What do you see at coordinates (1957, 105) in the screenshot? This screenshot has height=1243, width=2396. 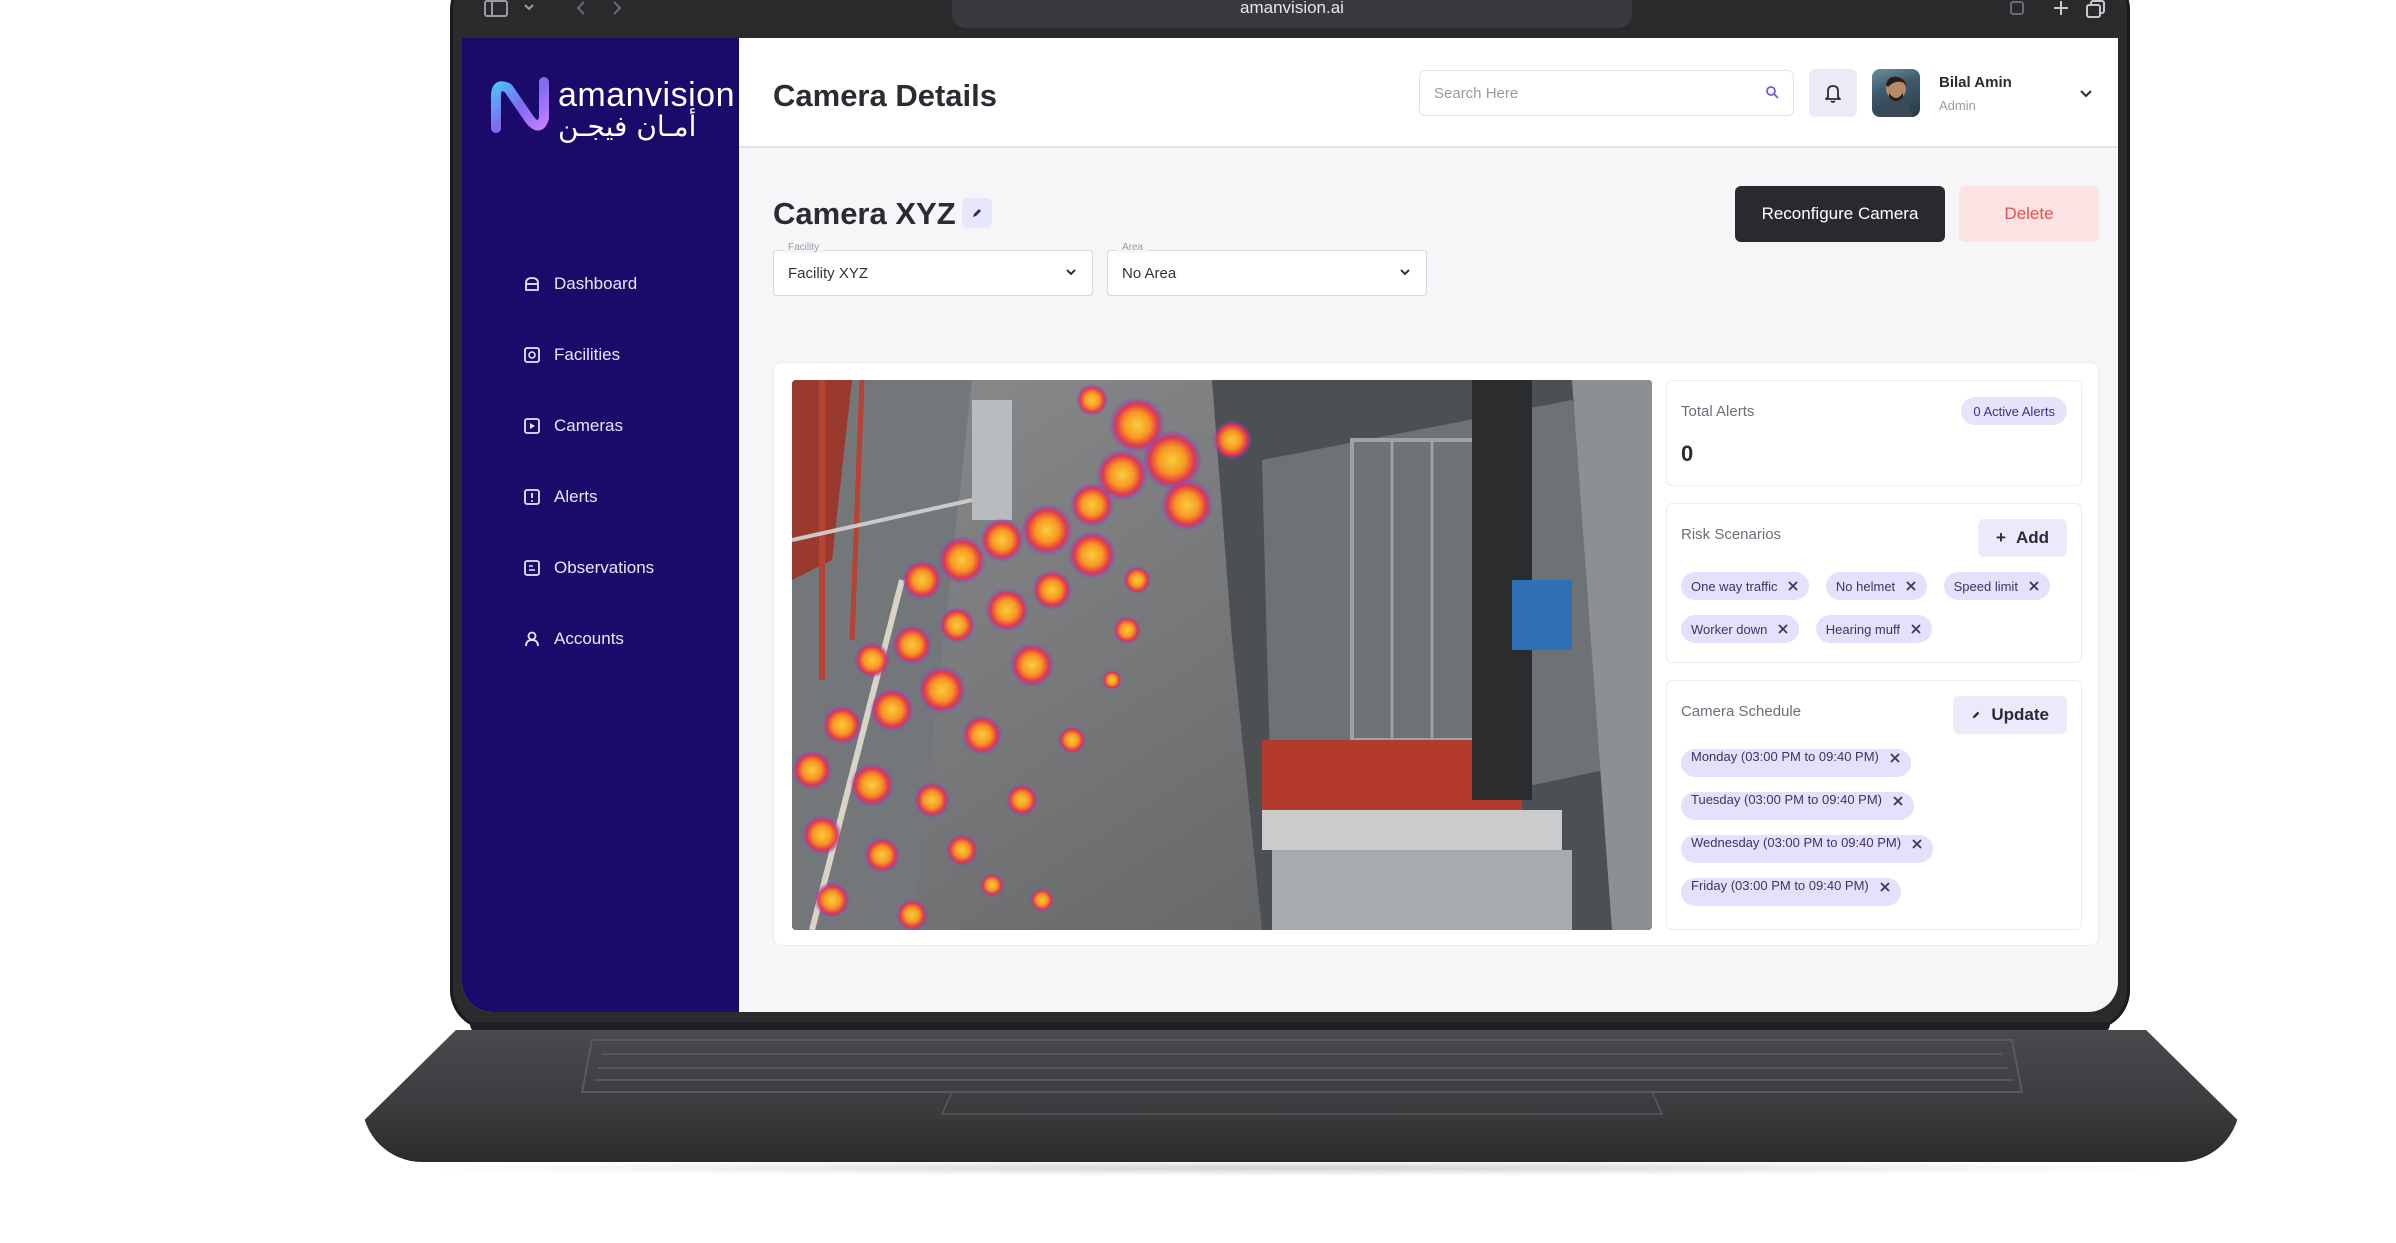 I see `user-role: Admin` at bounding box center [1957, 105].